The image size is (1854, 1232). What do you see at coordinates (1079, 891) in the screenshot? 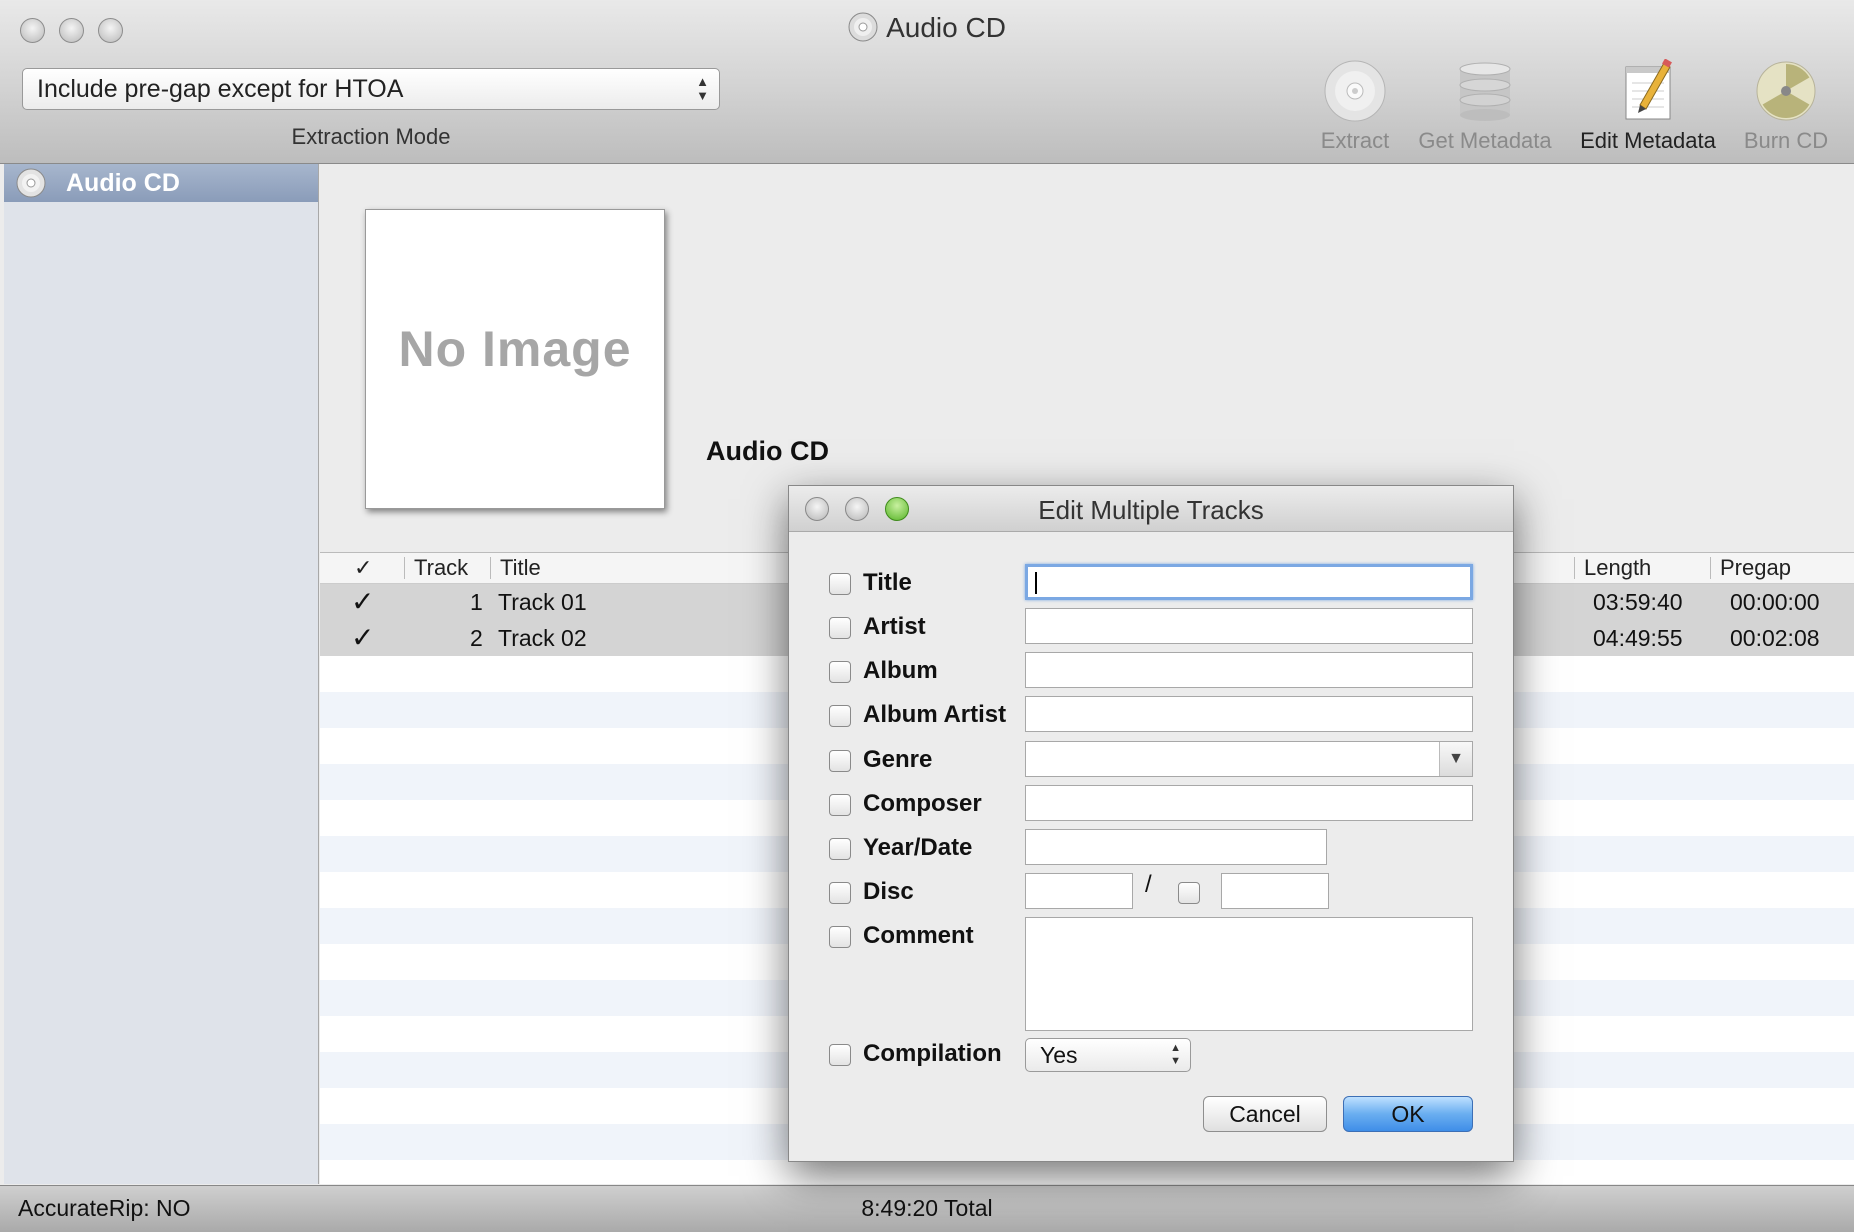
I see `disc-number-field` at bounding box center [1079, 891].